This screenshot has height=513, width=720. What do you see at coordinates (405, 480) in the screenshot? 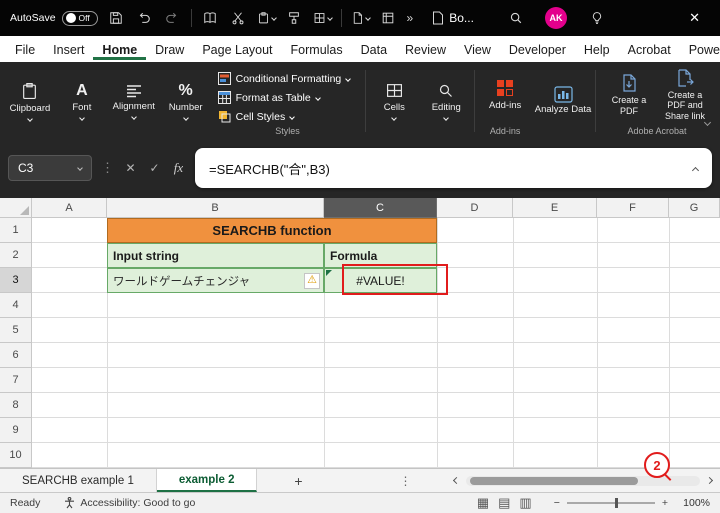
I see `tab-options-dots: ⋮` at bounding box center [405, 480].